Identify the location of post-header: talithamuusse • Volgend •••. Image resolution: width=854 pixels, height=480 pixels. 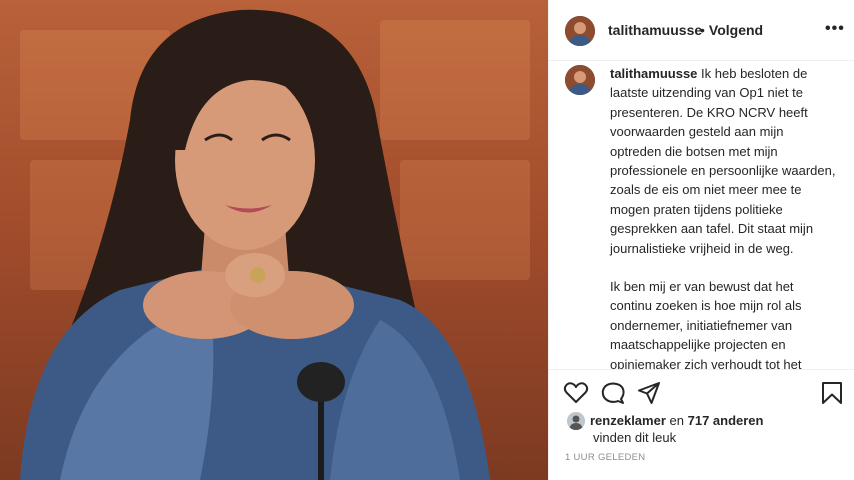
(701, 30).